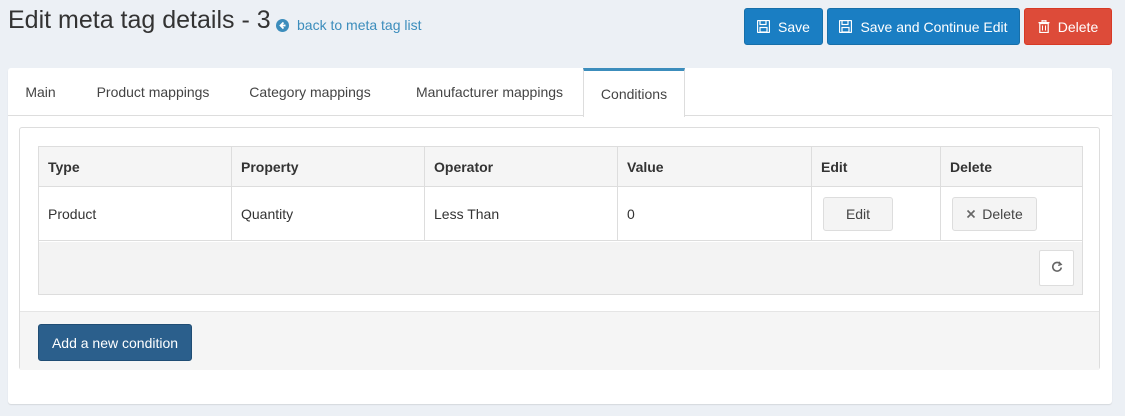 This screenshot has height=416, width=1125. What do you see at coordinates (40, 92) in the screenshot?
I see `tab-main: Main` at bounding box center [40, 92].